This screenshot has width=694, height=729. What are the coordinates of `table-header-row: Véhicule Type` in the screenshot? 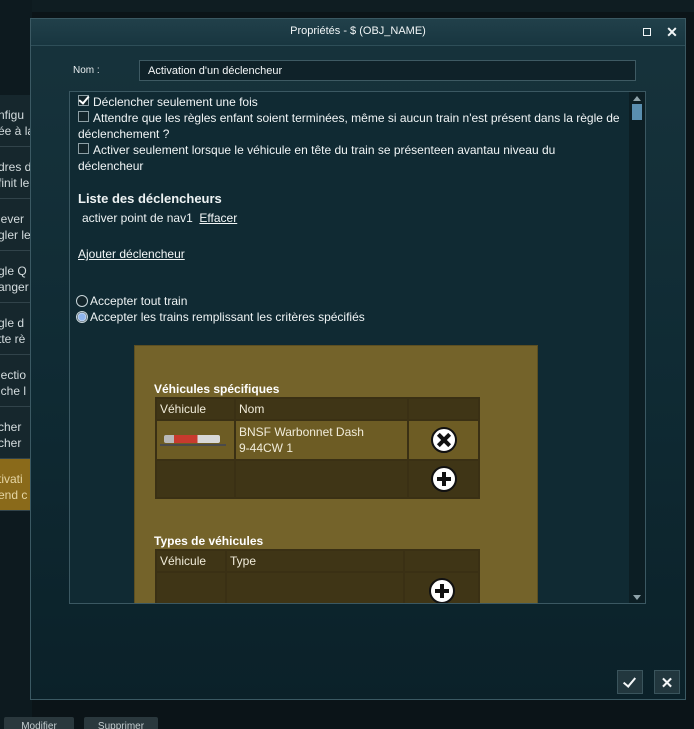 It's located at (317, 561).